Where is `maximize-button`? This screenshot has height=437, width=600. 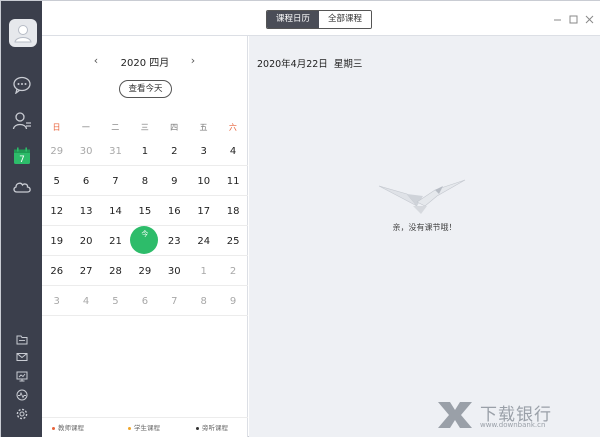
maximize-button is located at coordinates (573, 20).